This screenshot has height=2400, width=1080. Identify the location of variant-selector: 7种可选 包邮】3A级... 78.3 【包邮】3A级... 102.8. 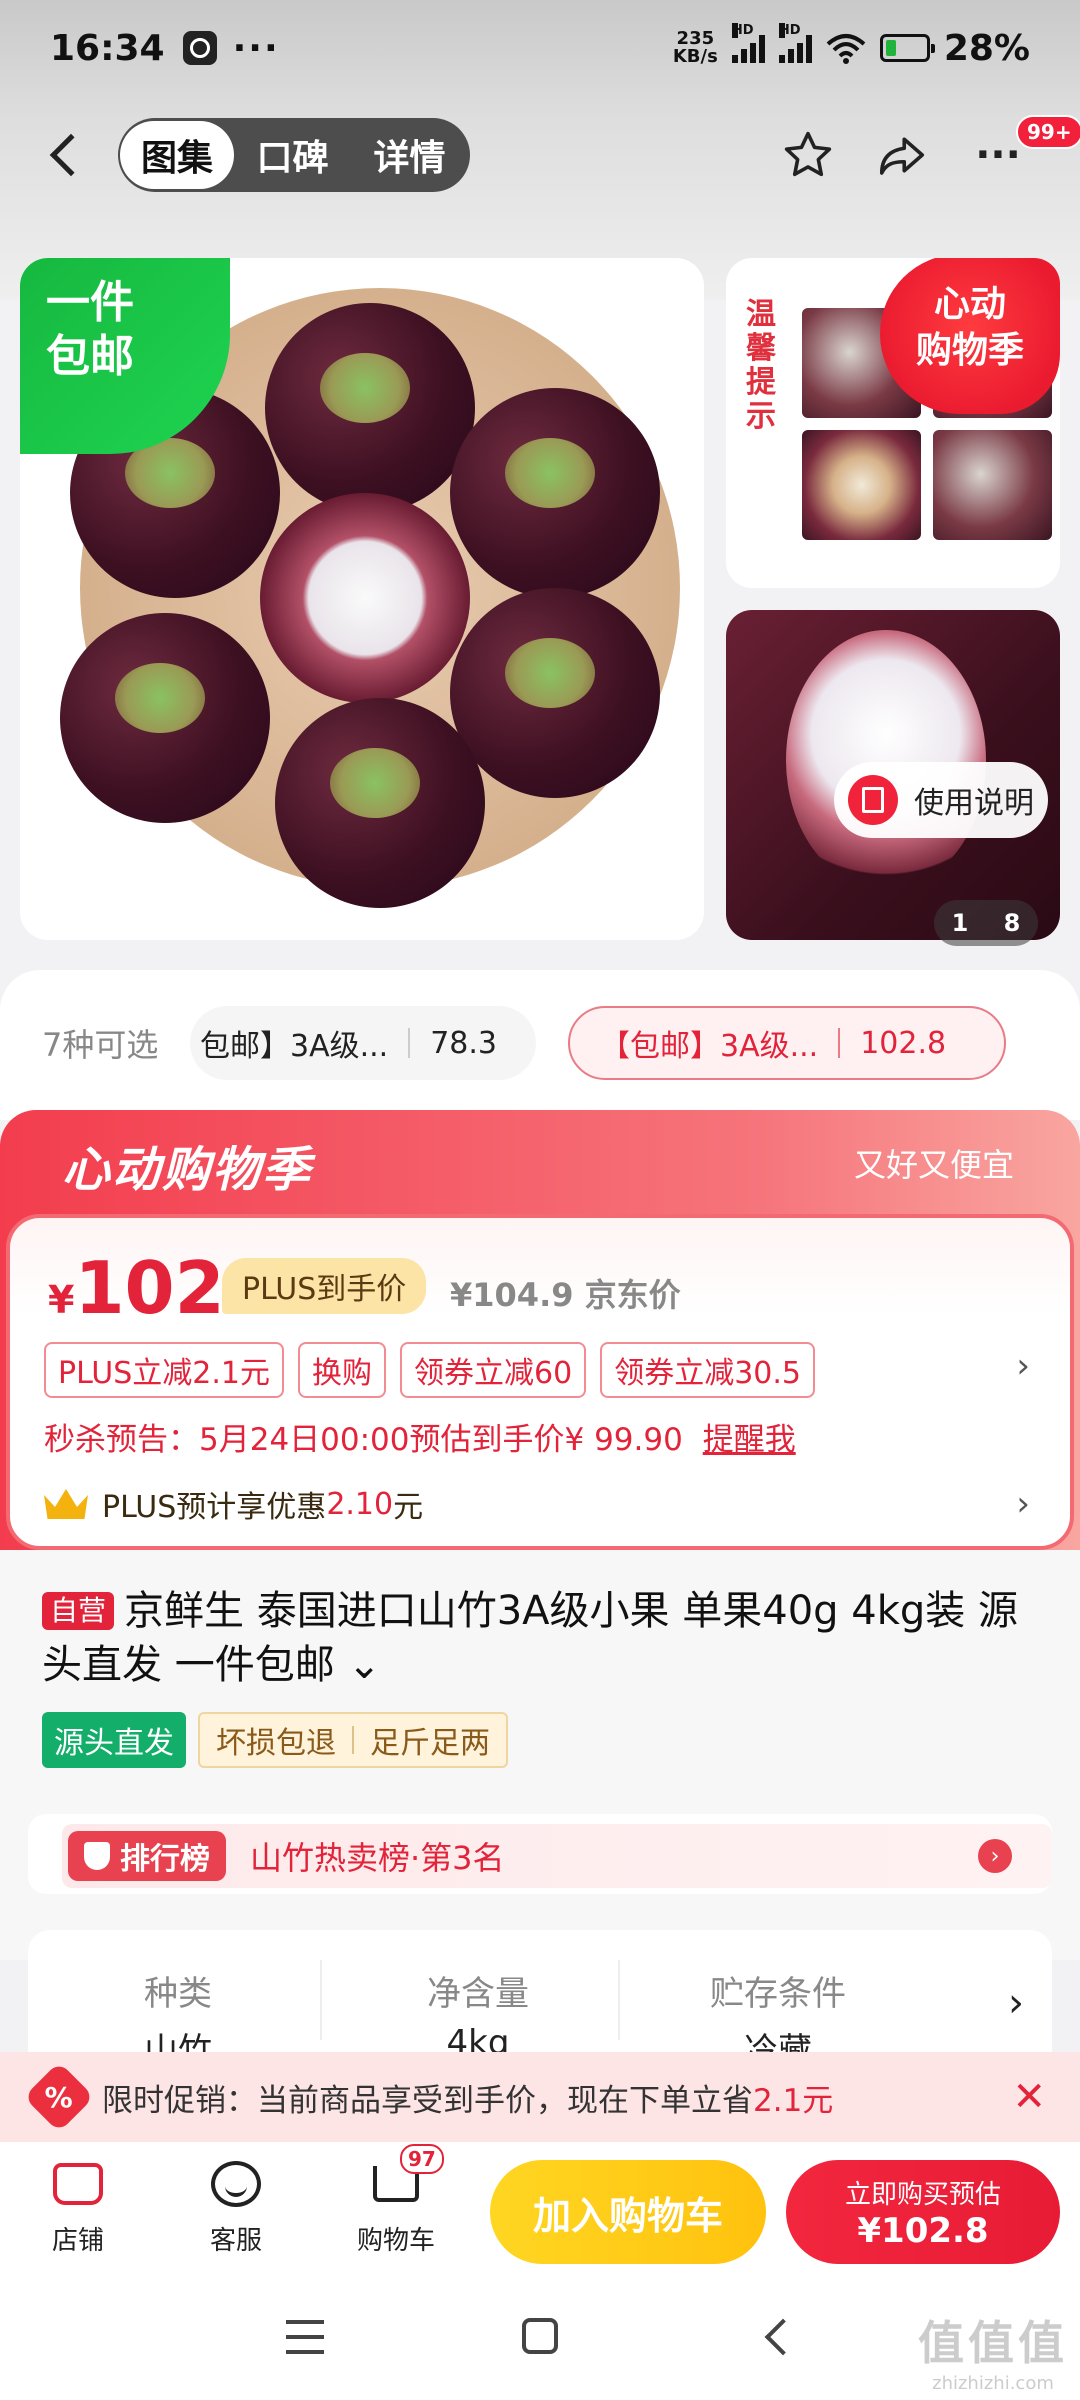
(540, 1045).